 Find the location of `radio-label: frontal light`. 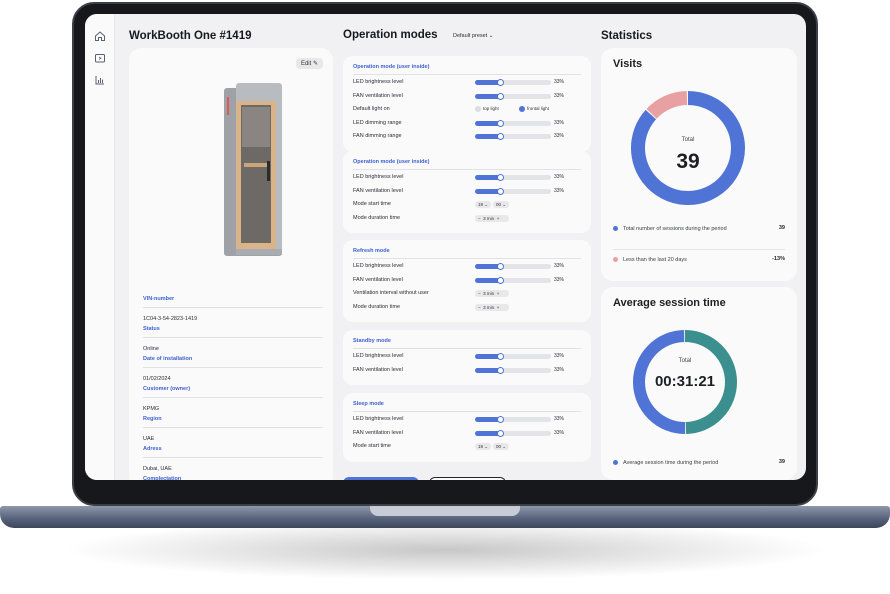

radio-label: frontal light is located at coordinates (538, 109).